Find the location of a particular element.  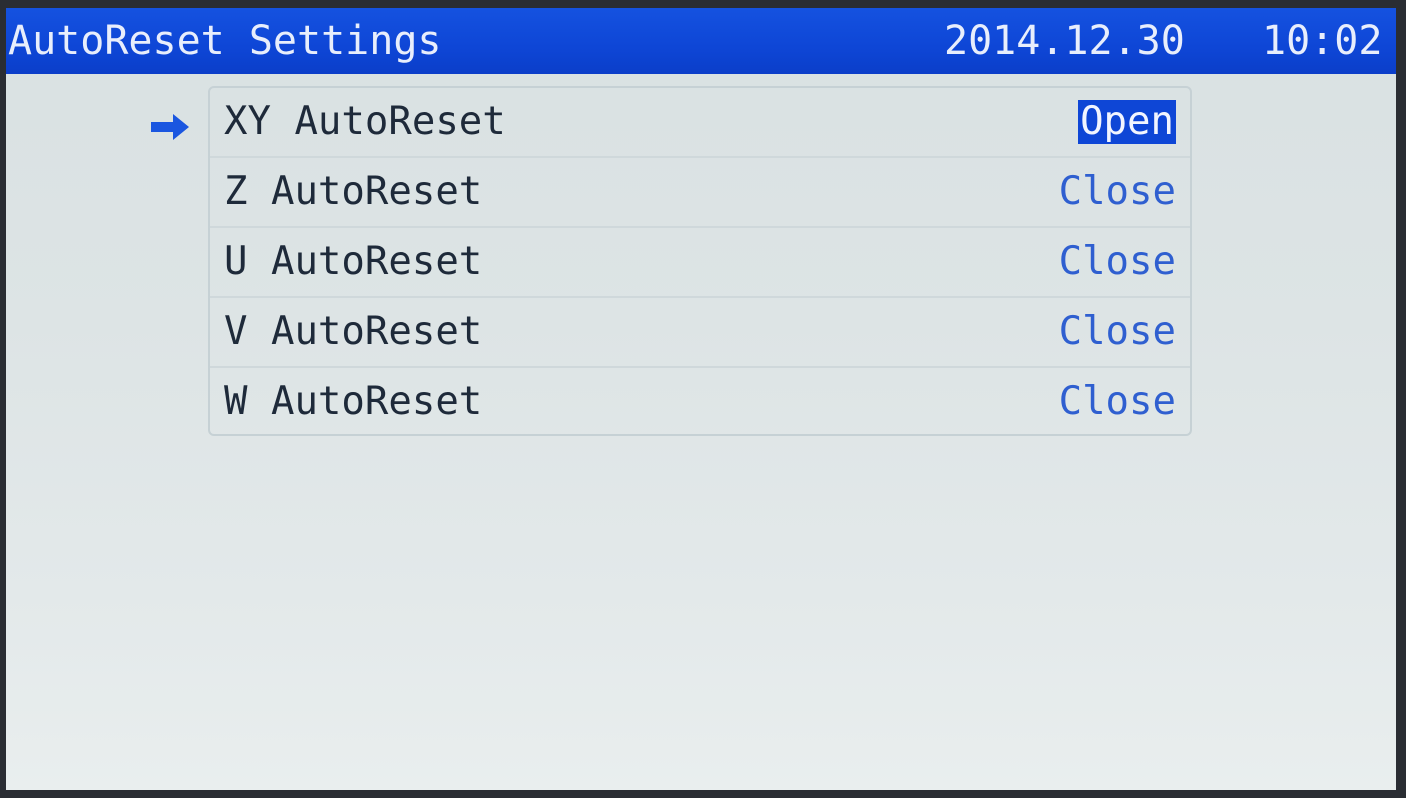

page-title: AutoReset Settings is located at coordinates (225, 41).